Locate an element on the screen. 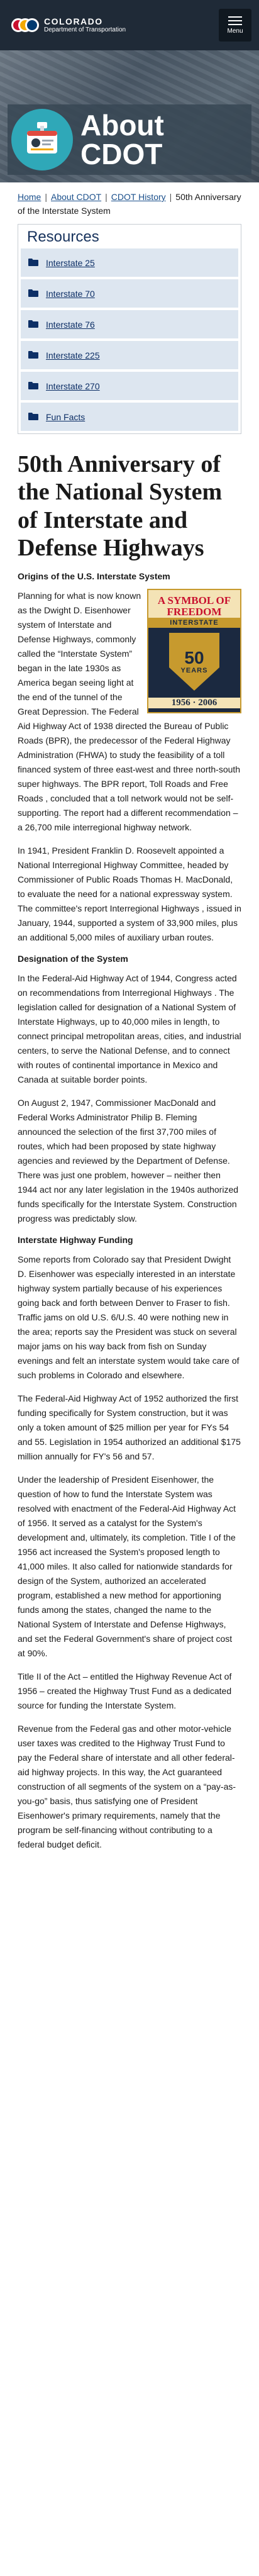  resource-item: Fun Facts is located at coordinates (129, 417).